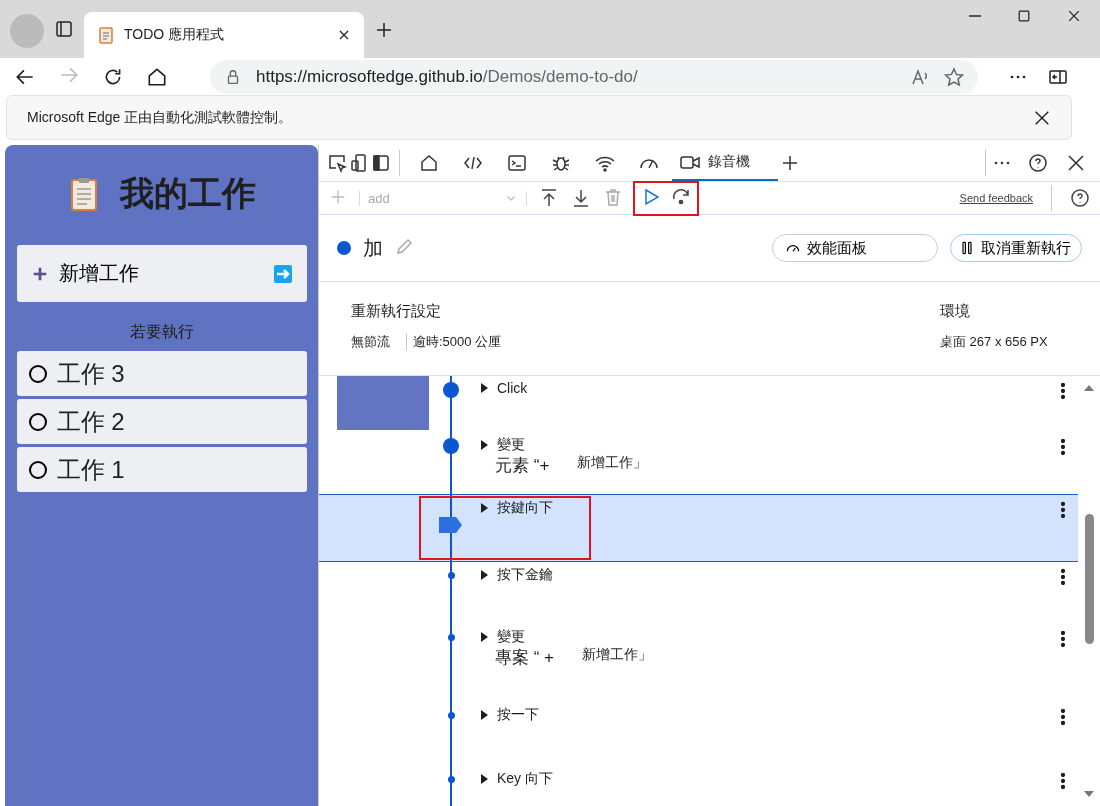  I want to click on step-title: Click, so click(512, 388).